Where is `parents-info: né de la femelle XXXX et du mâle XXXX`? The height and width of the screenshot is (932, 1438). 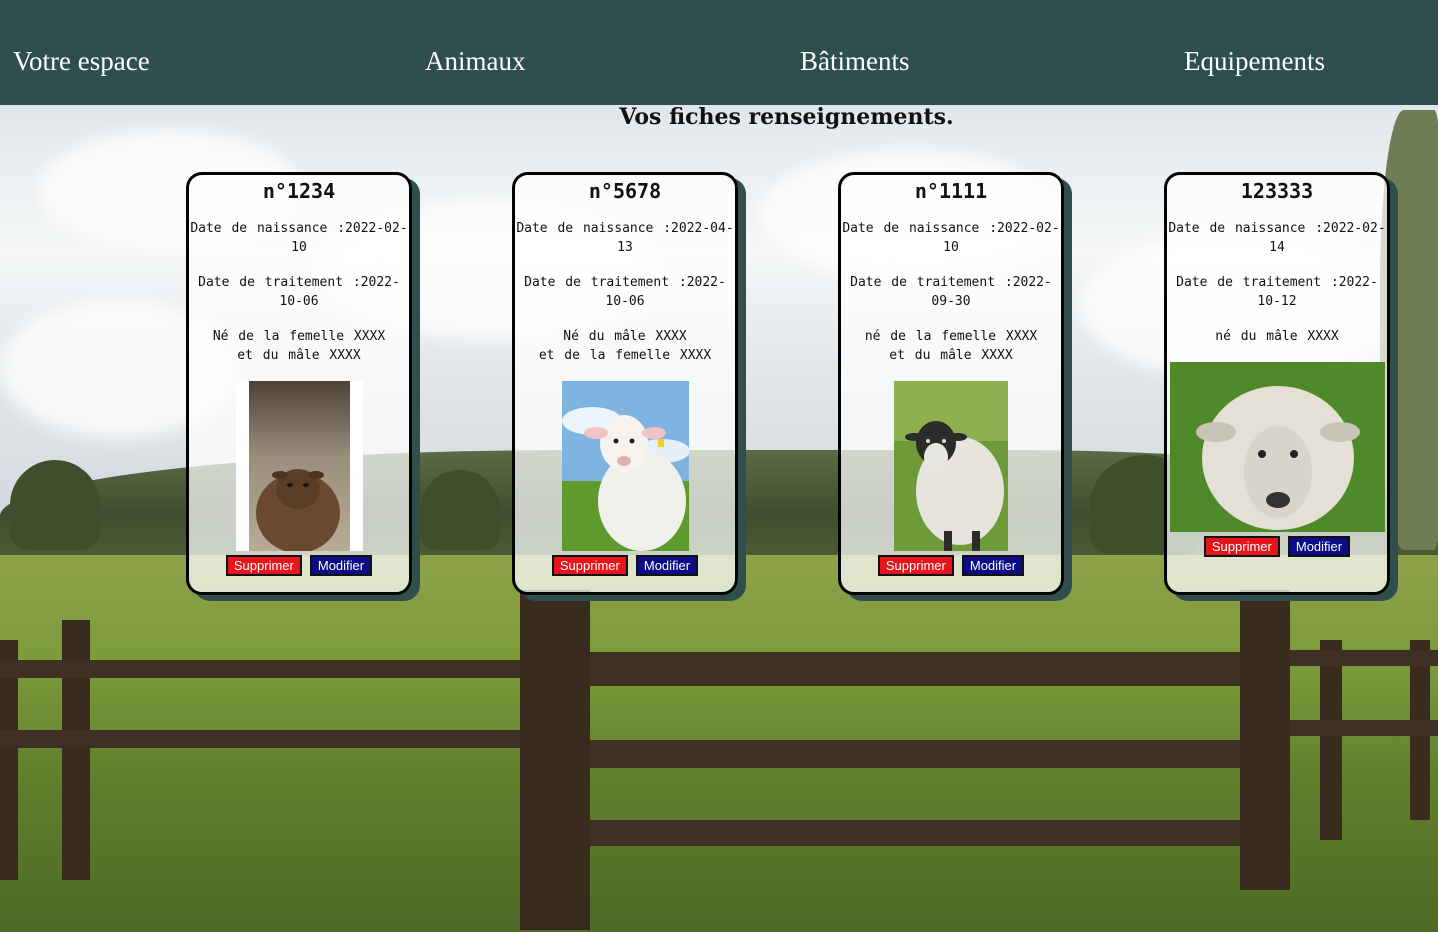
parents-info: né de la femelle XXXX et du mâle XXXX is located at coordinates (951, 346).